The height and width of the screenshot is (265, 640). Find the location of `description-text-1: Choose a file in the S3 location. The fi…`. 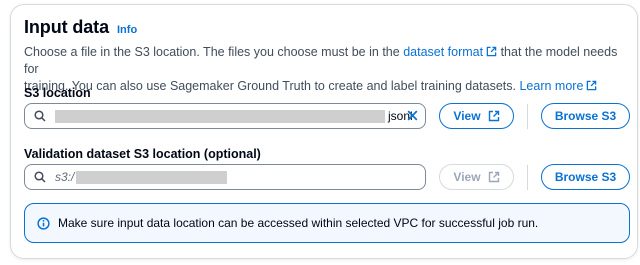

description-text-1: Choose a file in the S3 location. The fi… is located at coordinates (212, 52).